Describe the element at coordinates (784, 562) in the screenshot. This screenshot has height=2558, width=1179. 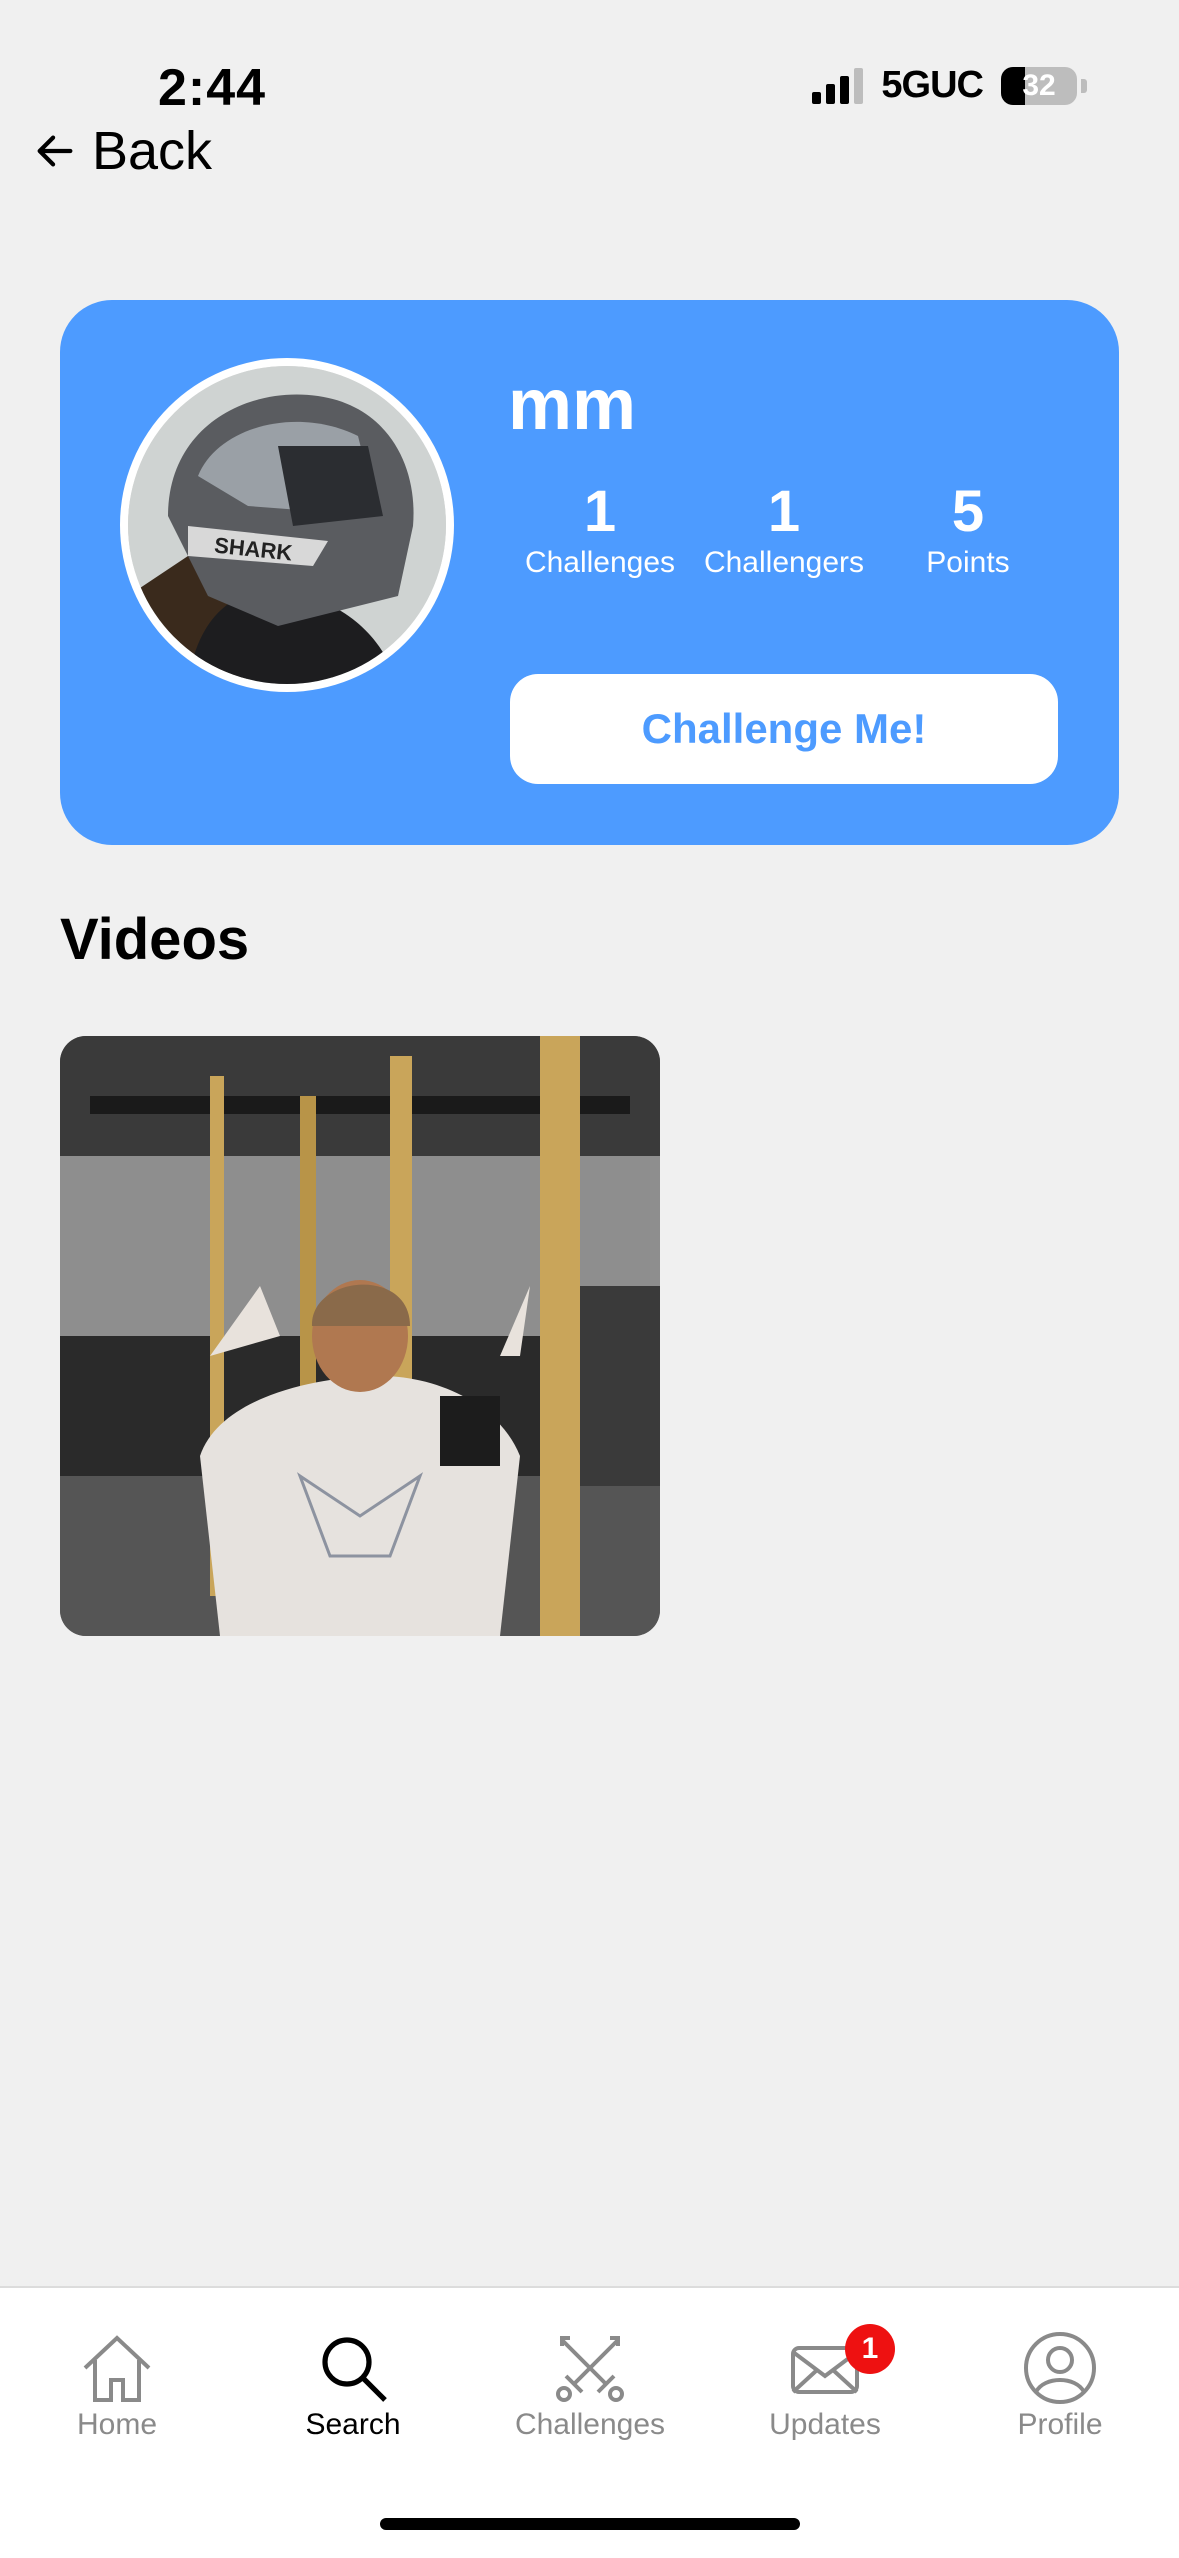
I see `stat-label: Challengers` at that location.